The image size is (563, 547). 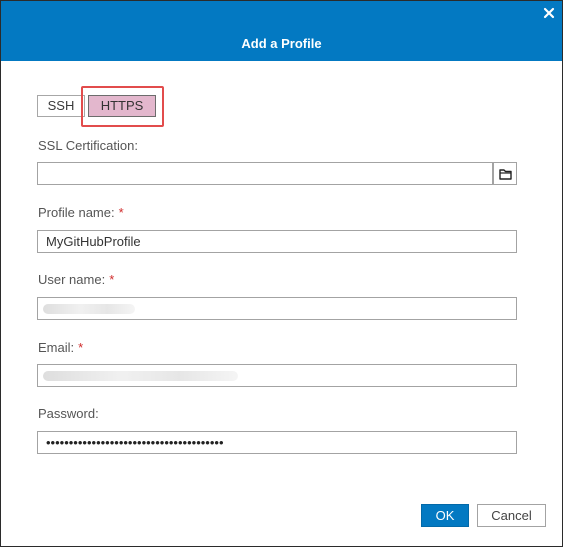 I want to click on ssl-certification-label-text: SSL Certification:, so click(x=88, y=145).